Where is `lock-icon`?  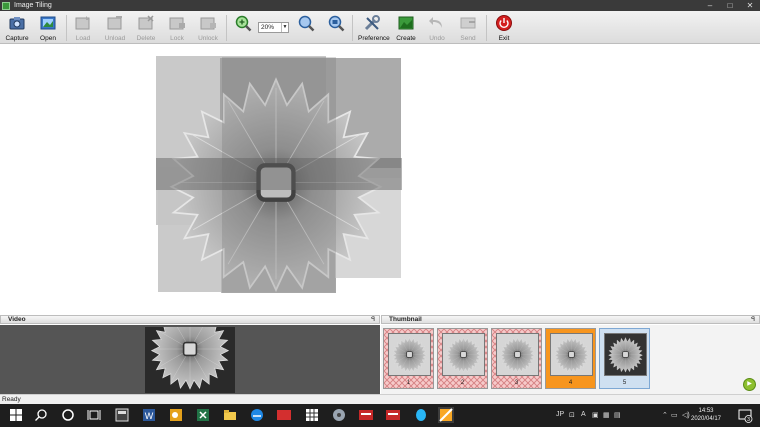
lock-icon is located at coordinates (177, 23).